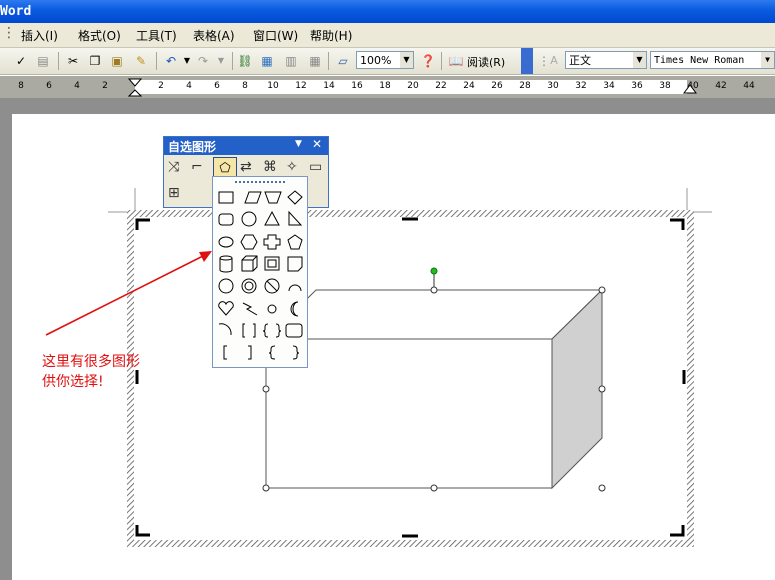 Image resolution: width=775 pixels, height=580 pixels. What do you see at coordinates (112, 372) in the screenshot?
I see `annotation-text: 这里有很多图形 供你选择!` at bounding box center [112, 372].